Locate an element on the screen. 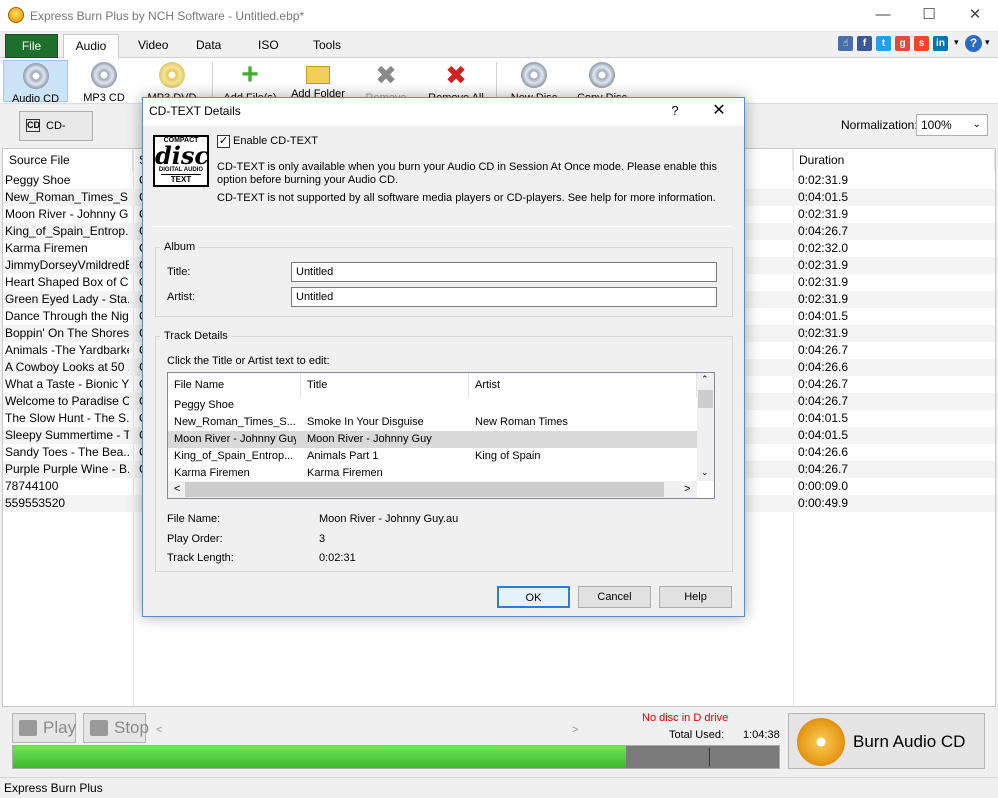 This screenshot has height=798, width=998. chevron-down-icon: ⌄ is located at coordinates (976, 124).